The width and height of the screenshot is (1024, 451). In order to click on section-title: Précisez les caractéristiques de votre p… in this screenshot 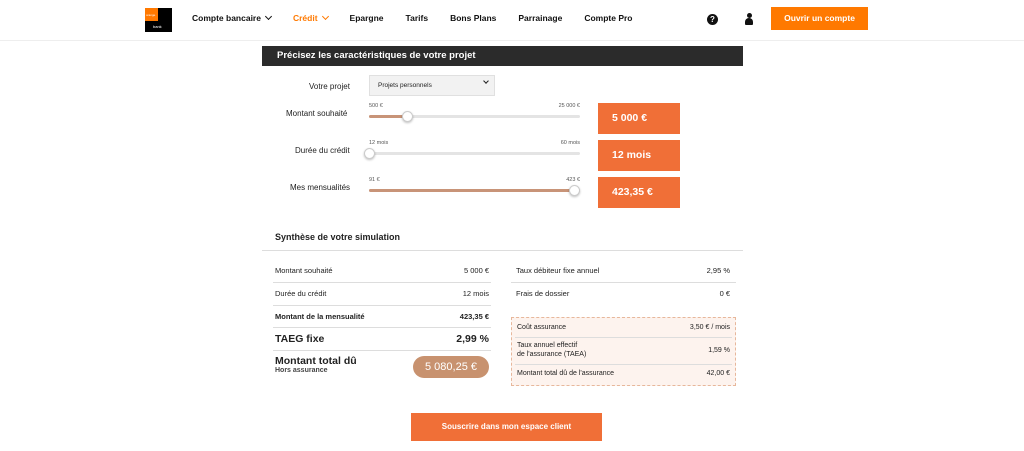, I will do `click(502, 56)`.